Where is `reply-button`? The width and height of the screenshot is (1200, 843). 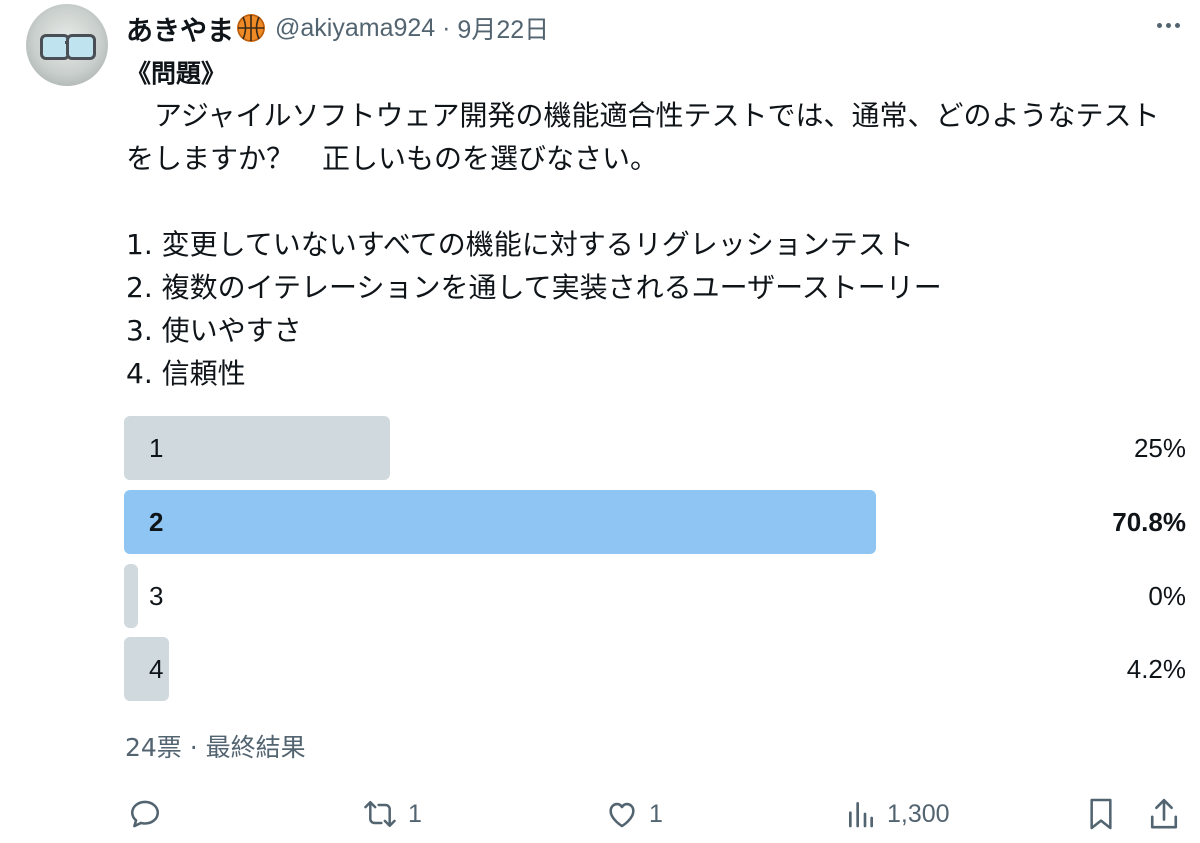 reply-button is located at coordinates (150, 814).